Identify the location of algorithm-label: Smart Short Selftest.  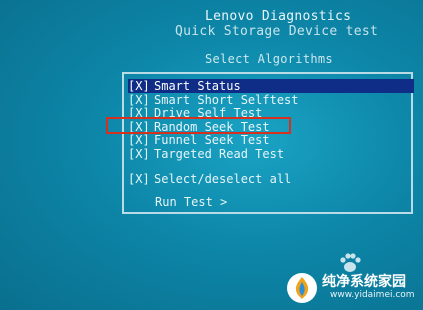
(226, 100).